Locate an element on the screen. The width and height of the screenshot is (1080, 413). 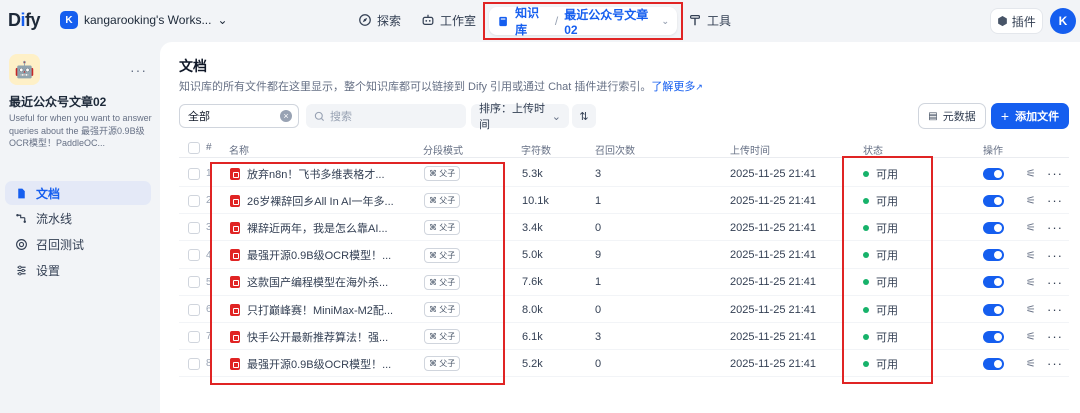
chevron-down-icon: ⌄ is located at coordinates (222, 20).